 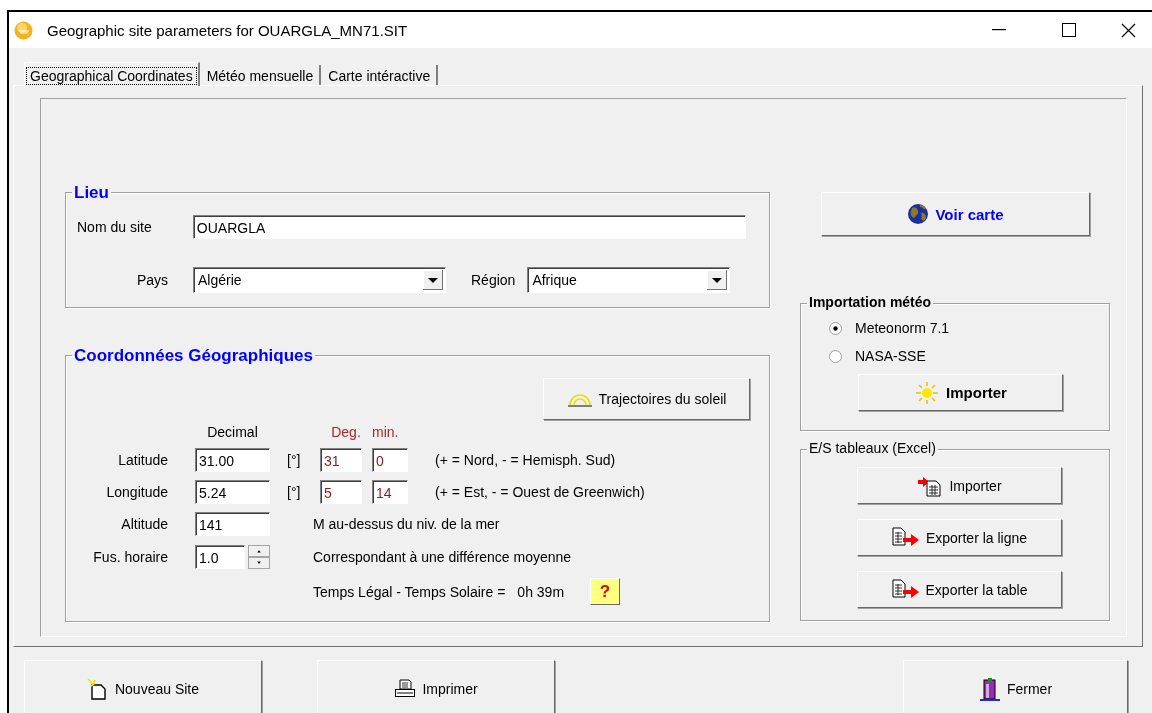 What do you see at coordinates (959, 537) in the screenshot?
I see `export-button: Exporter la ligne` at bounding box center [959, 537].